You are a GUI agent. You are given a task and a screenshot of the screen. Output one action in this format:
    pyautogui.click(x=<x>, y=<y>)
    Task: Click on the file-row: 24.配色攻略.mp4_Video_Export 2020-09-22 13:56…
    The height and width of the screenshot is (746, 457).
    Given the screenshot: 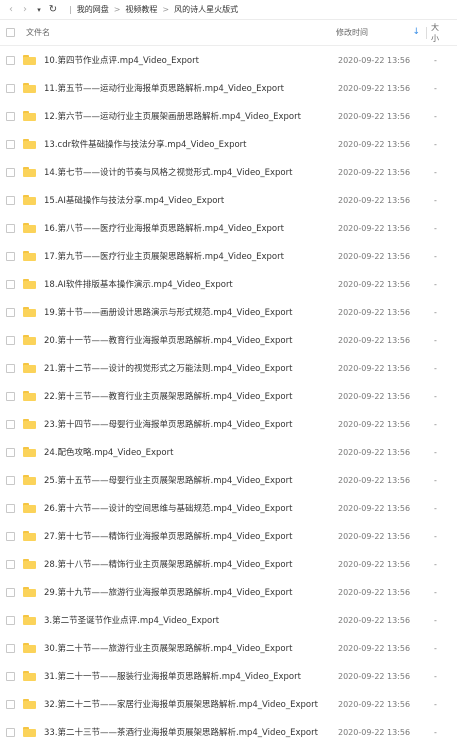 What is the action you would take?
    pyautogui.click(x=228, y=452)
    